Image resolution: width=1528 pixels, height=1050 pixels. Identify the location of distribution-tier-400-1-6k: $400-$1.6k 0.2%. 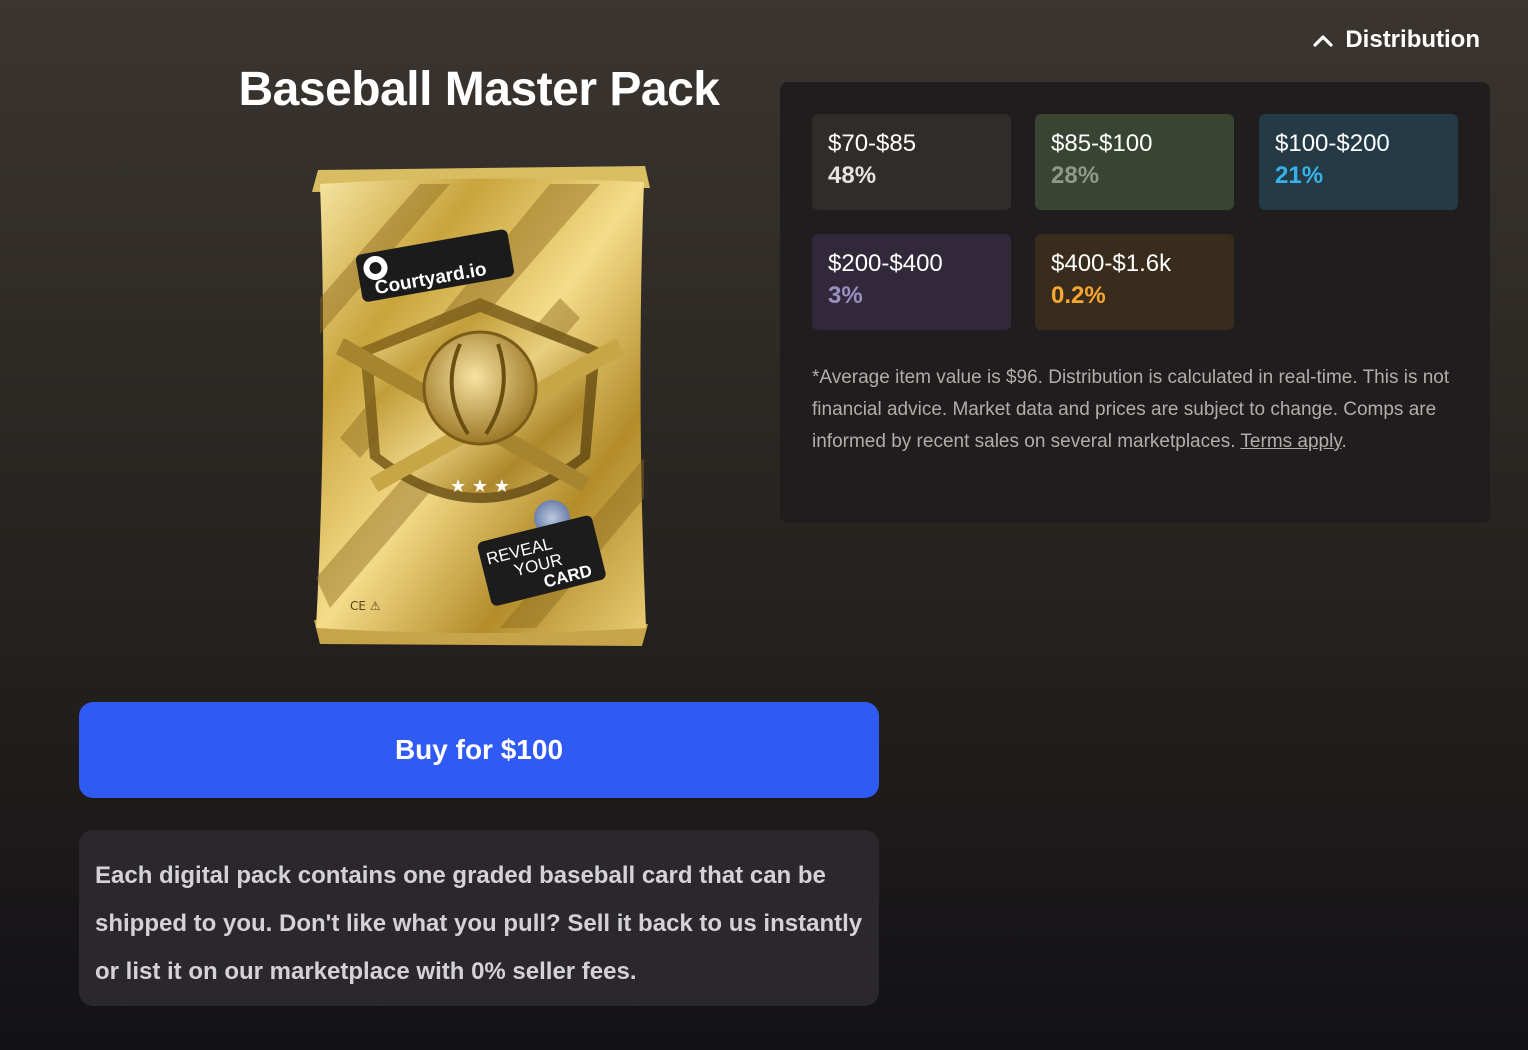
(1134, 282).